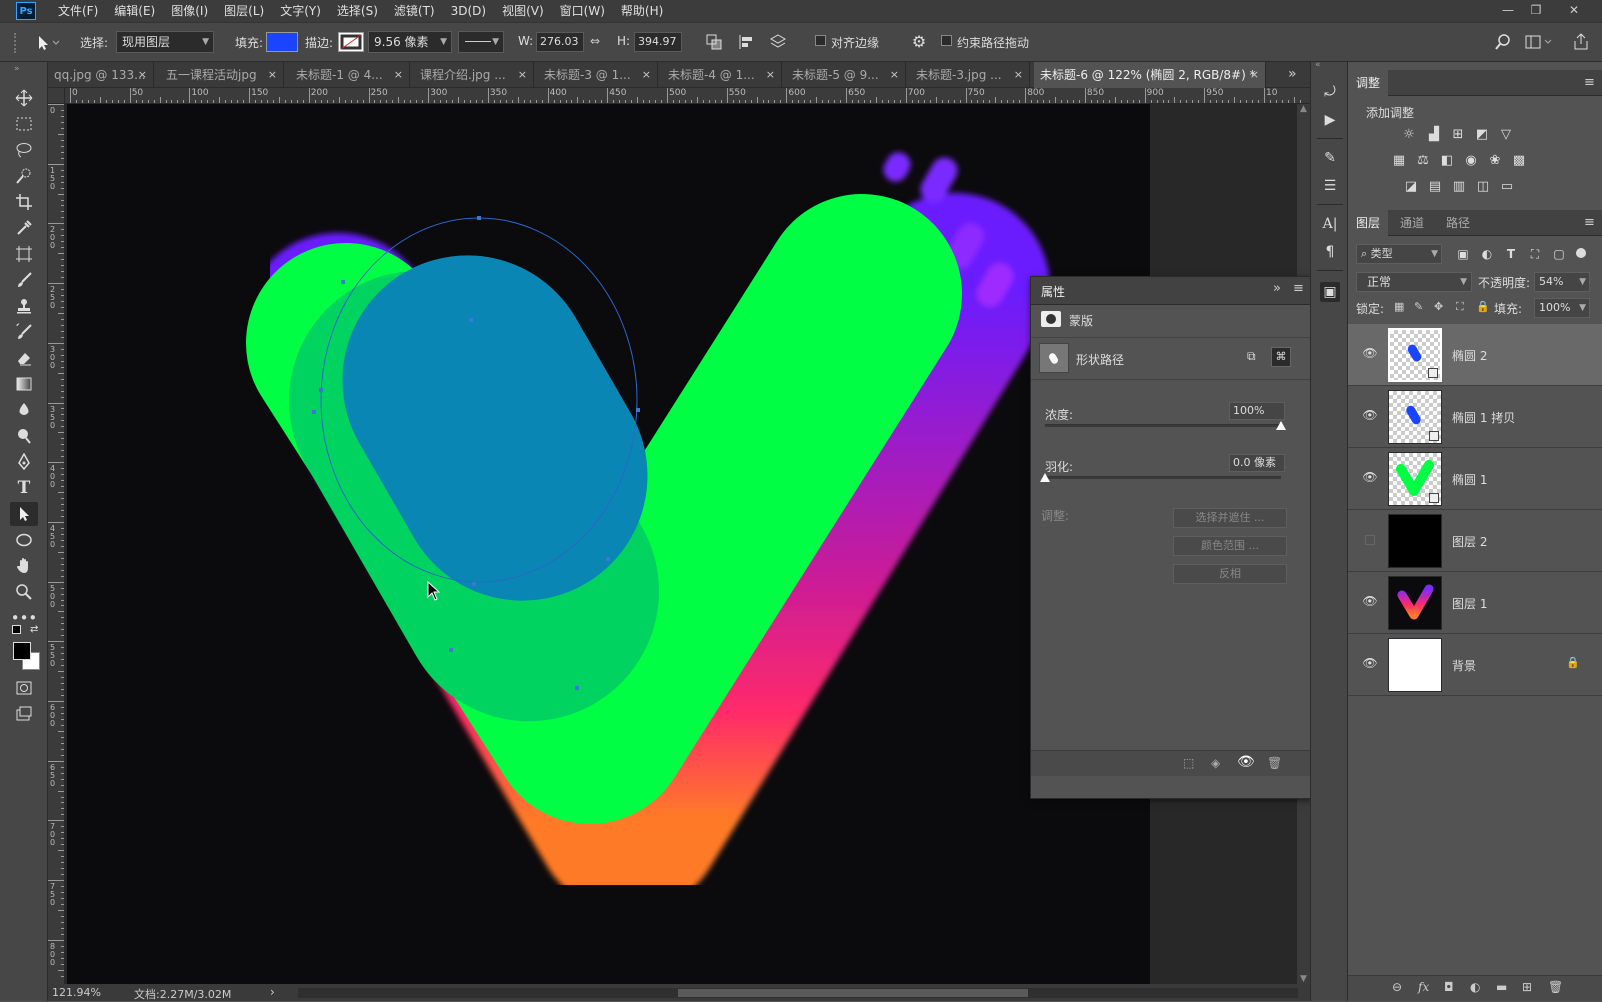 Image resolution: width=1602 pixels, height=1002 pixels. Describe the element at coordinates (1539, 42) in the screenshot. I see `workspace-icon` at that location.